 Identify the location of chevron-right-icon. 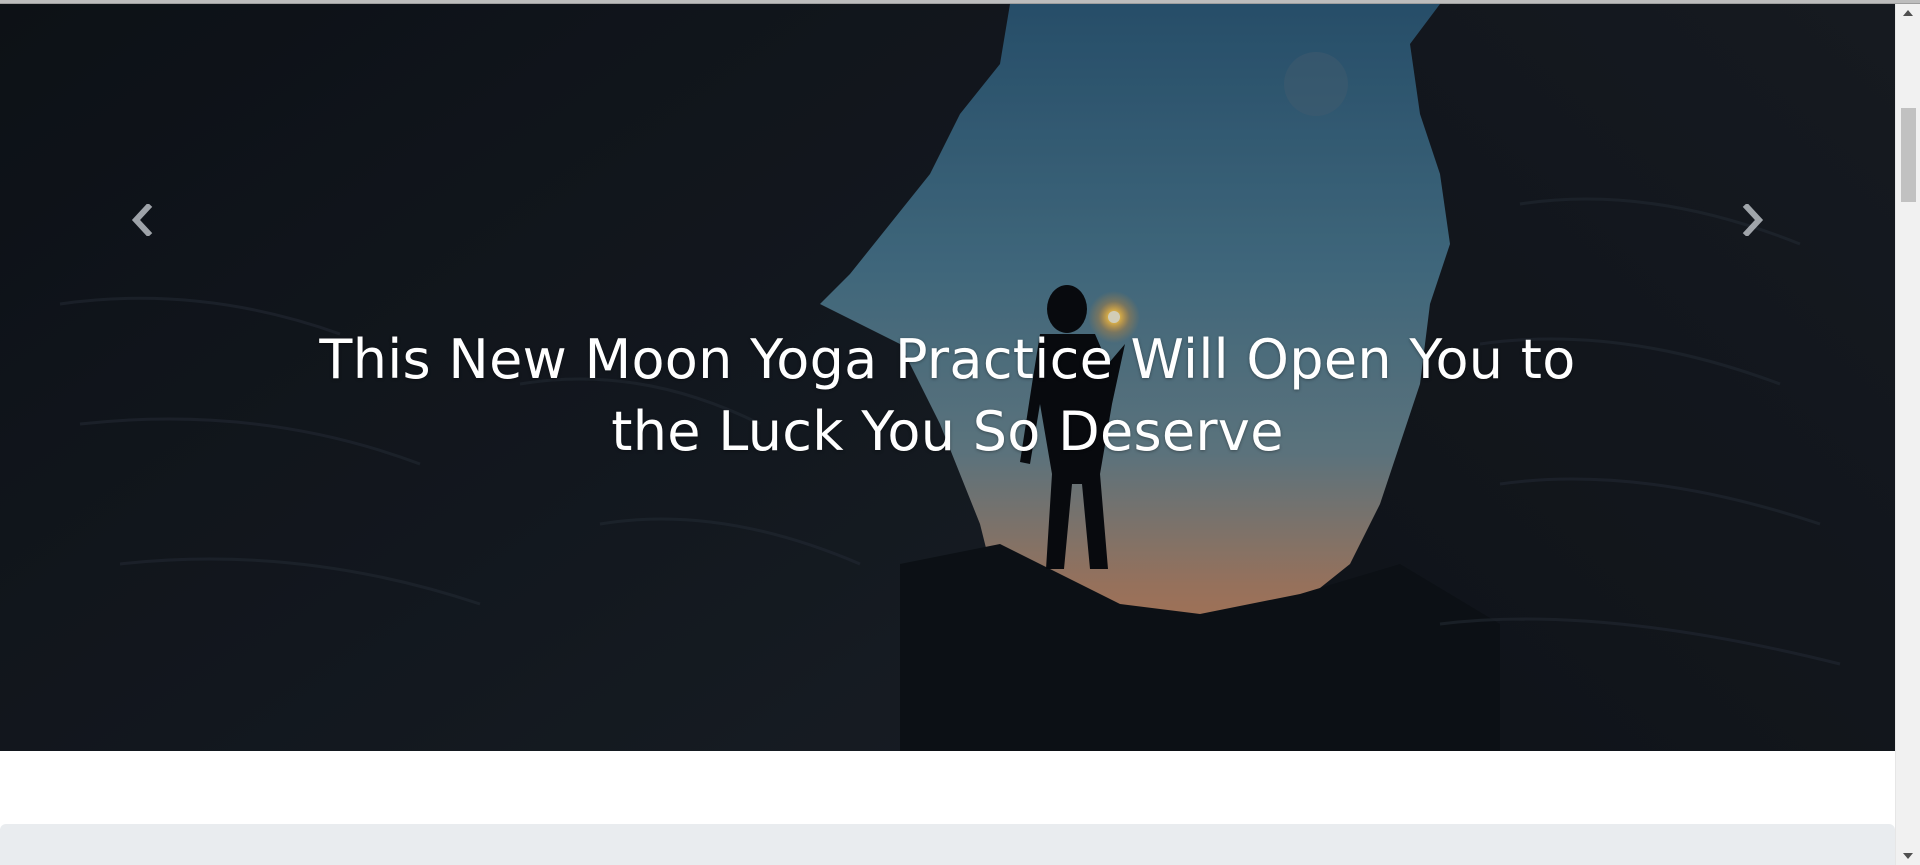
(1753, 220).